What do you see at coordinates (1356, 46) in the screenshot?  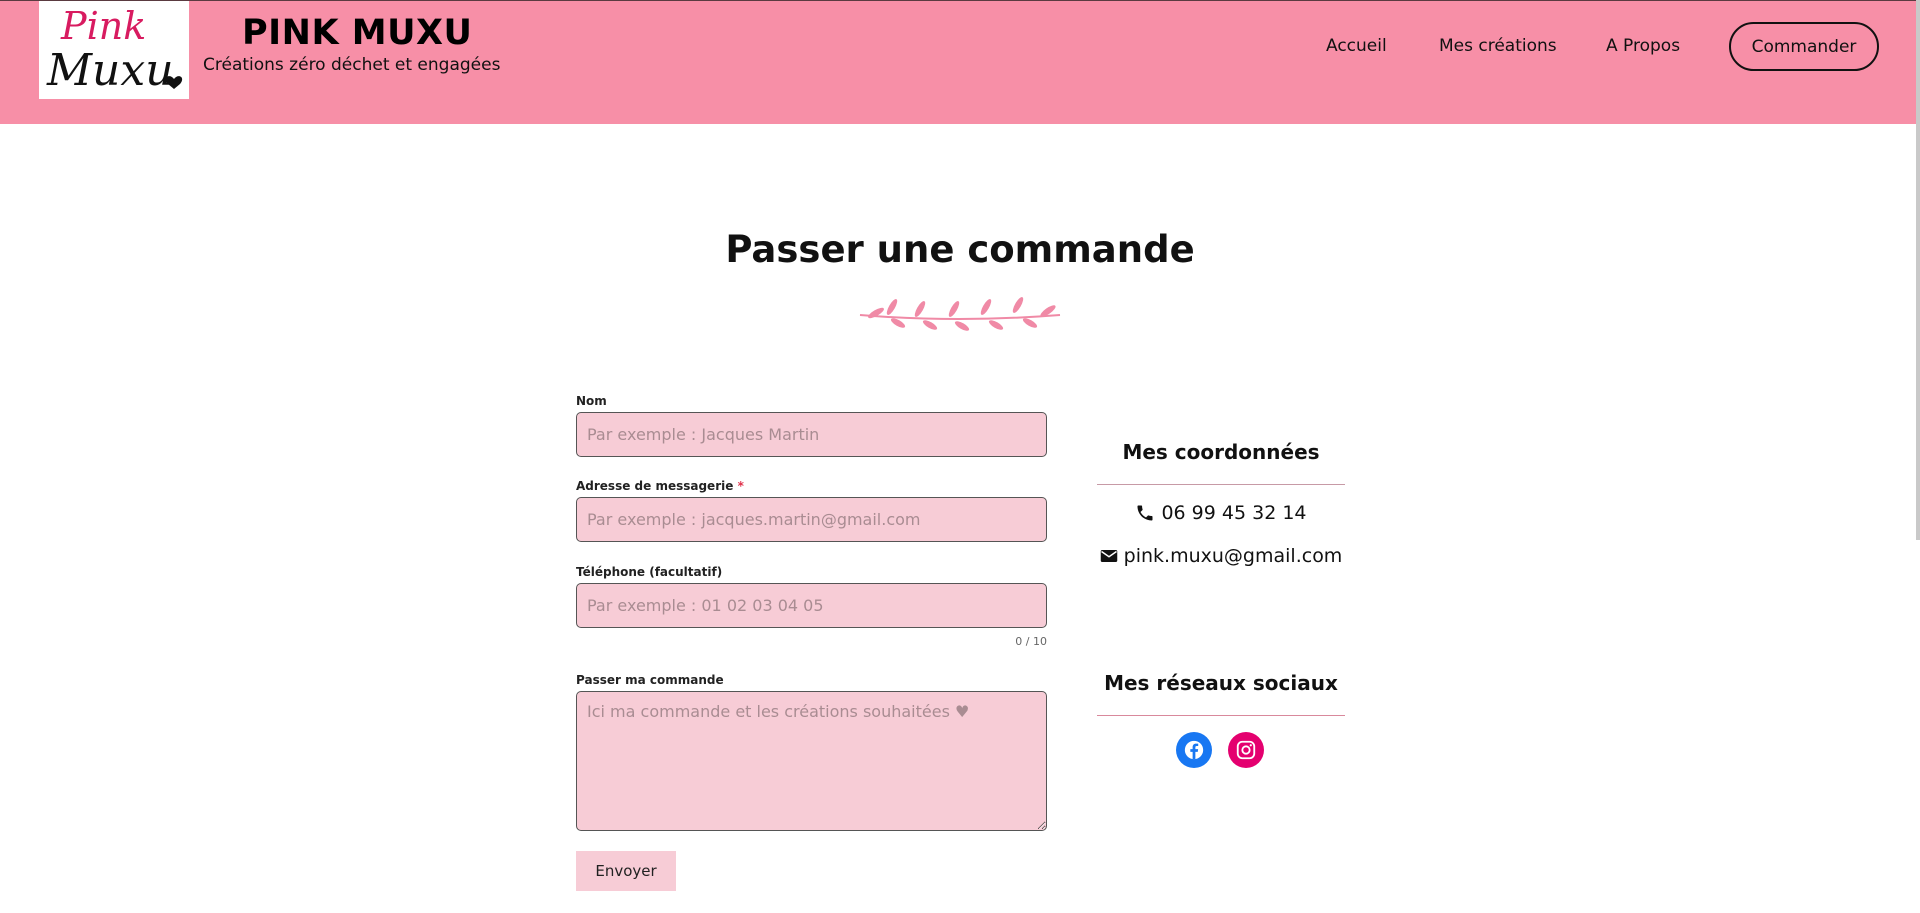 I see `nav-item-accueil: Accueil` at bounding box center [1356, 46].